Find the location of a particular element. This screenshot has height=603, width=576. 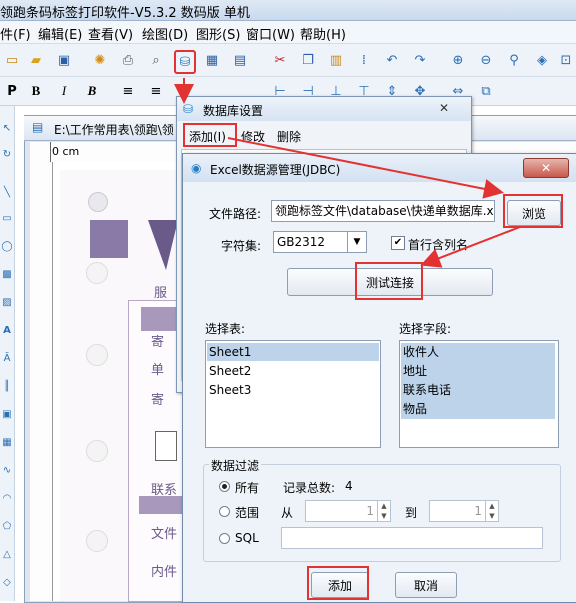

arrow-to-test is located at coordinates (470, 247).